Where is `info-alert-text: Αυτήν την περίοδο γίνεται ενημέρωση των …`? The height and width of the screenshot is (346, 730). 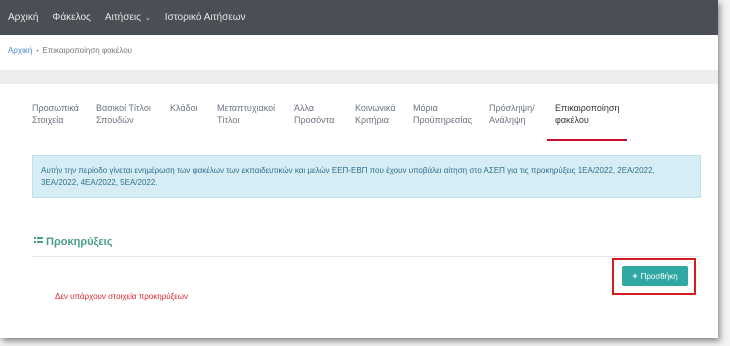
info-alert-text: Αυτήν την περίοδο γίνεται ενημέρωση των … is located at coordinates (348, 176).